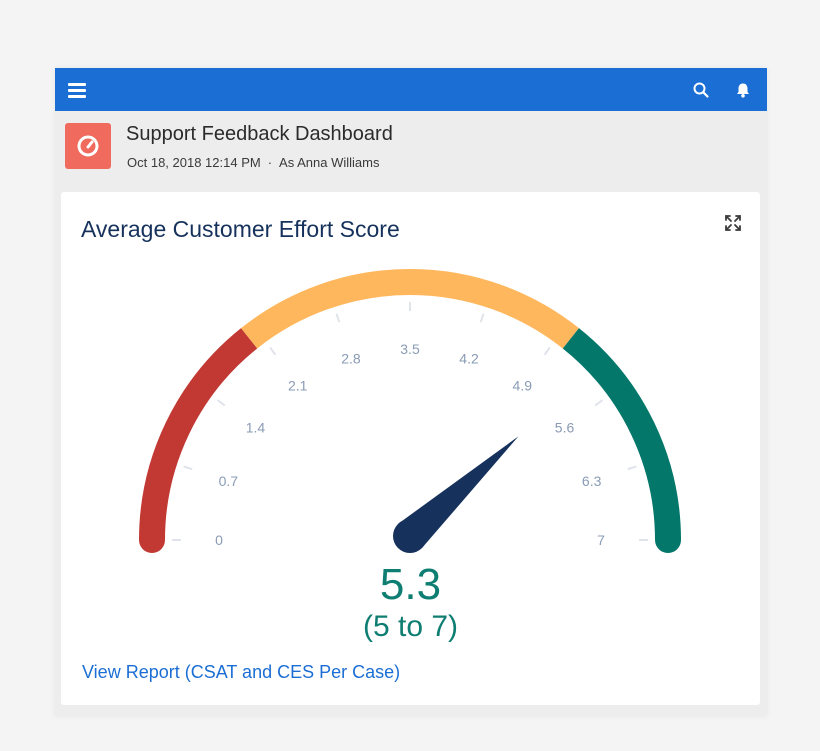 The image size is (820, 751). Describe the element at coordinates (701, 90) in the screenshot. I see `search-icon` at that location.